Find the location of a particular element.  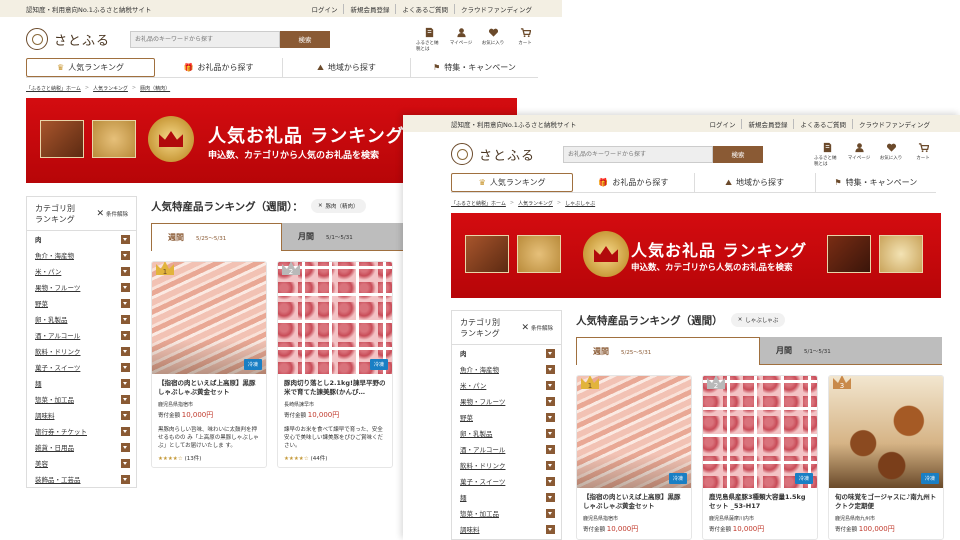

sidebar-item-category: 果物・フルーツ is located at coordinates (506, 401).